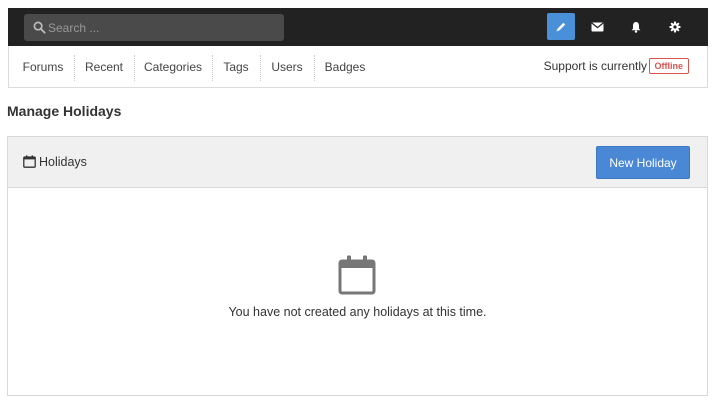 The width and height of the screenshot is (716, 402). I want to click on support-status-text: Support is currently, so click(595, 66).